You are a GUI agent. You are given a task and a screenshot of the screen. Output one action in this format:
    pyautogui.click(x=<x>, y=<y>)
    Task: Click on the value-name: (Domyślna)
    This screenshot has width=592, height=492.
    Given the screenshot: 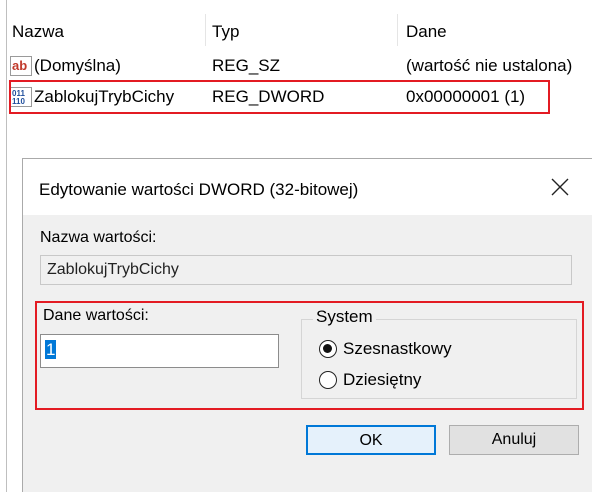 What is the action you would take?
    pyautogui.click(x=77, y=65)
    